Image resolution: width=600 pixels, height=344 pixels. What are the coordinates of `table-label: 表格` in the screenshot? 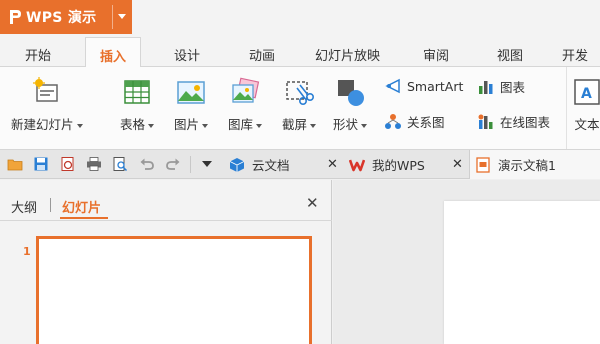 It's located at (133, 124).